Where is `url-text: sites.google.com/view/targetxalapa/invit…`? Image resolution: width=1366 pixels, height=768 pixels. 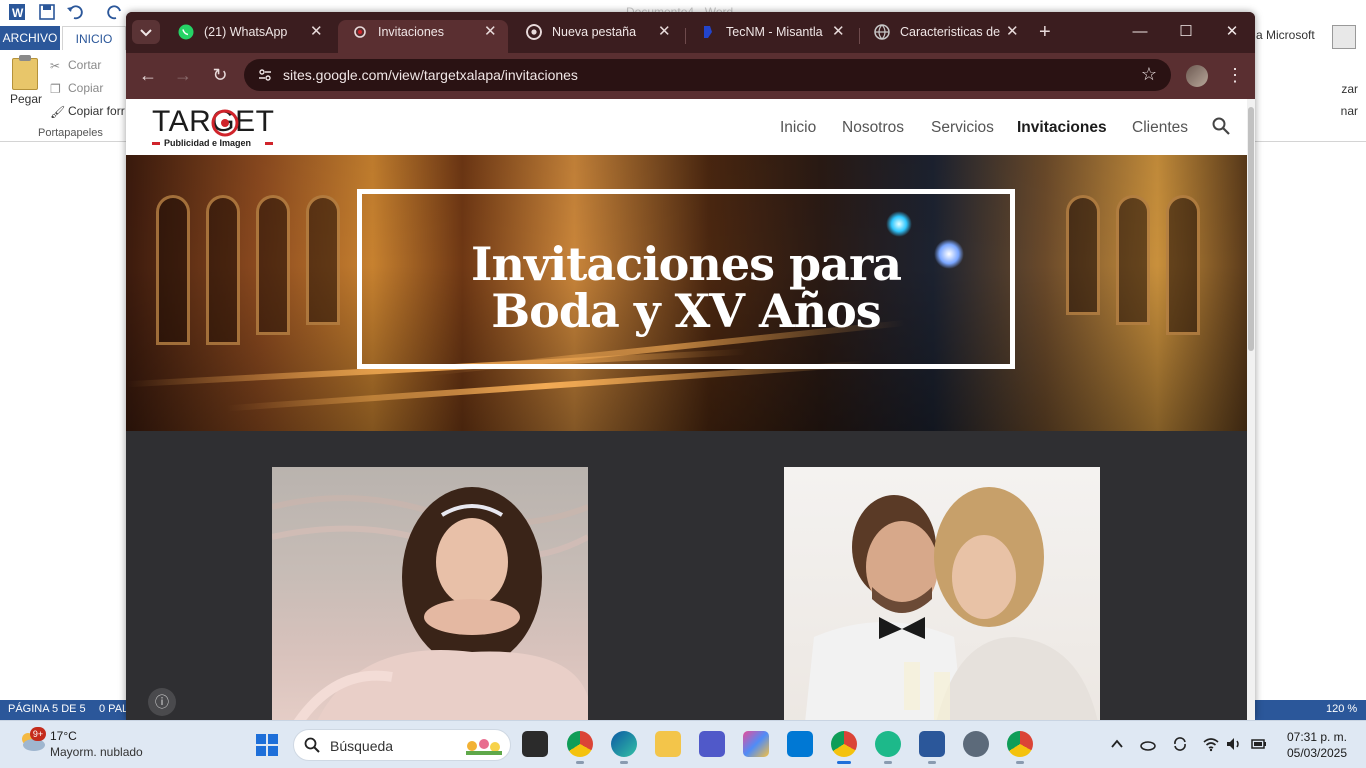 url-text: sites.google.com/view/targetxalapa/invit… is located at coordinates (430, 75).